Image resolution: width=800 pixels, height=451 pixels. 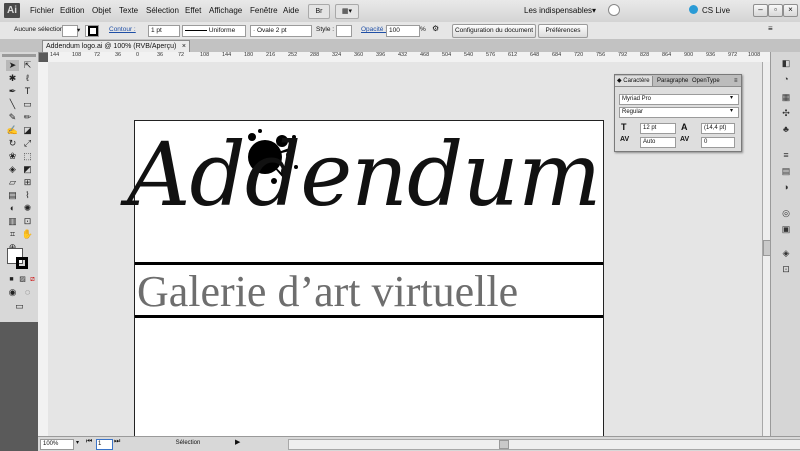 I want to click on symbols-panel-icon: ♣, so click(x=786, y=129).